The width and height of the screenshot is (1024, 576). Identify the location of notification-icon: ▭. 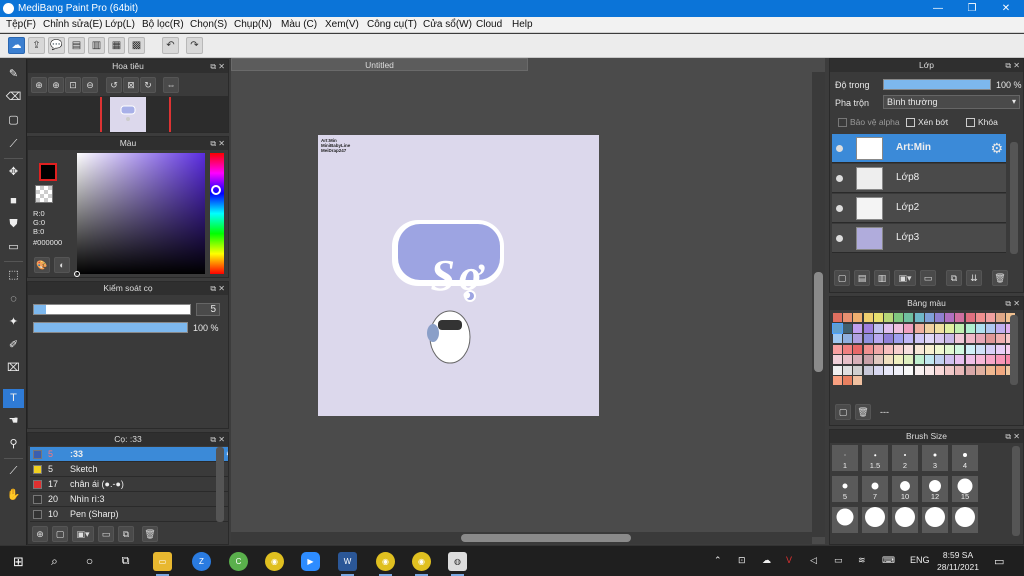
(999, 561).